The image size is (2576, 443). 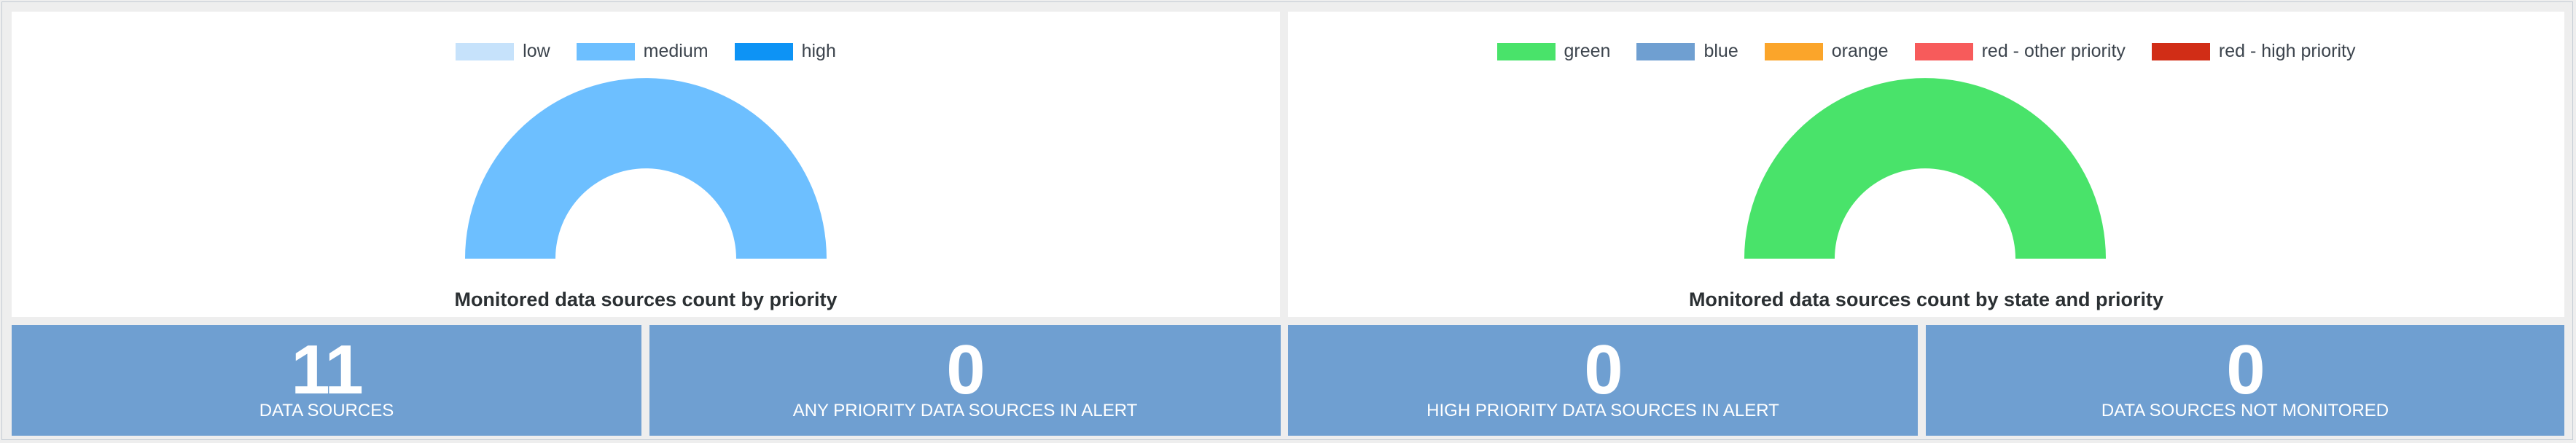 I want to click on legend-swatch-high, so click(x=763, y=51).